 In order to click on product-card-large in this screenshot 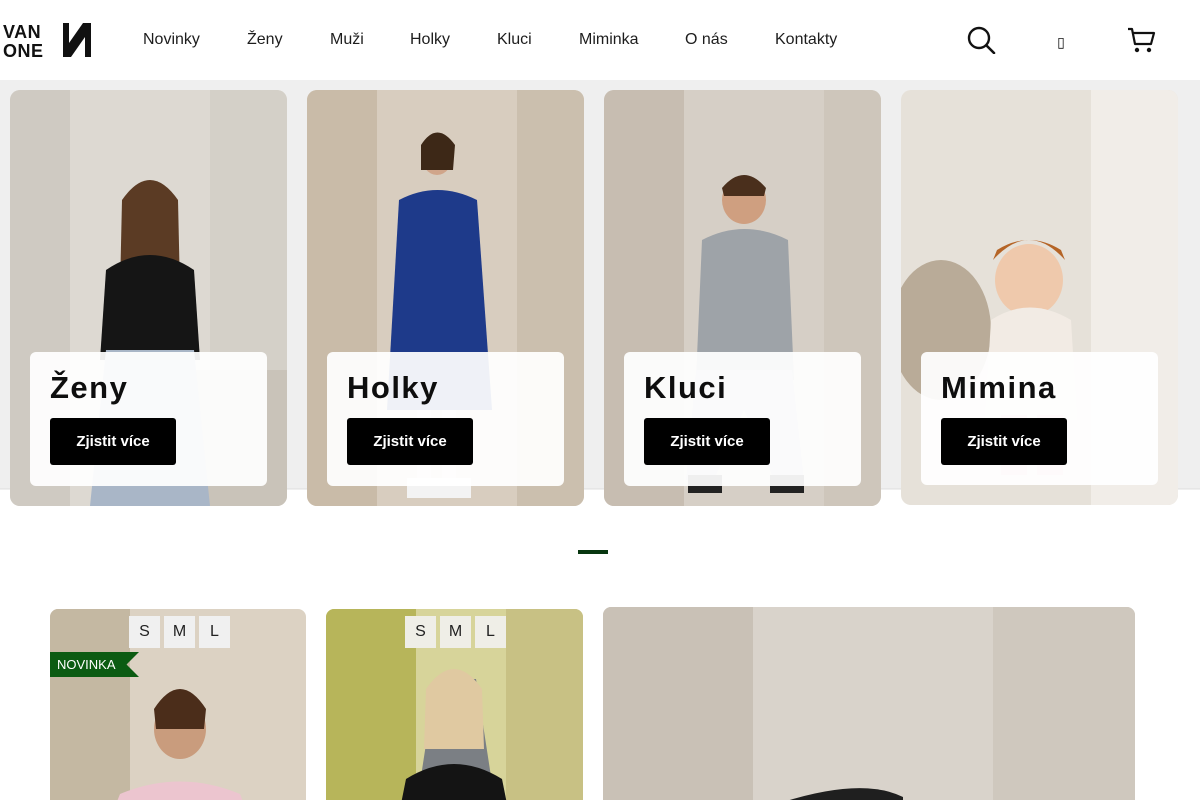, I will do `click(869, 703)`.